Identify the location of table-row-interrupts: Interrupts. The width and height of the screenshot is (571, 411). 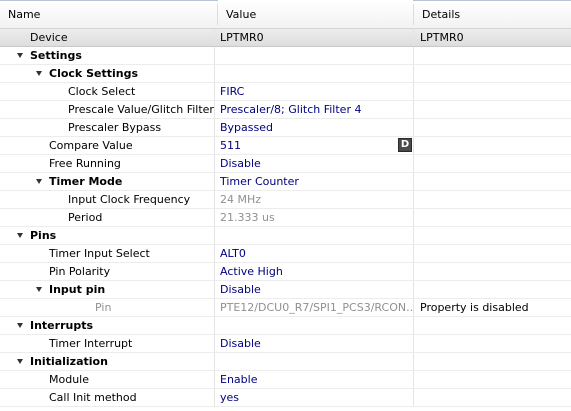
(285, 326).